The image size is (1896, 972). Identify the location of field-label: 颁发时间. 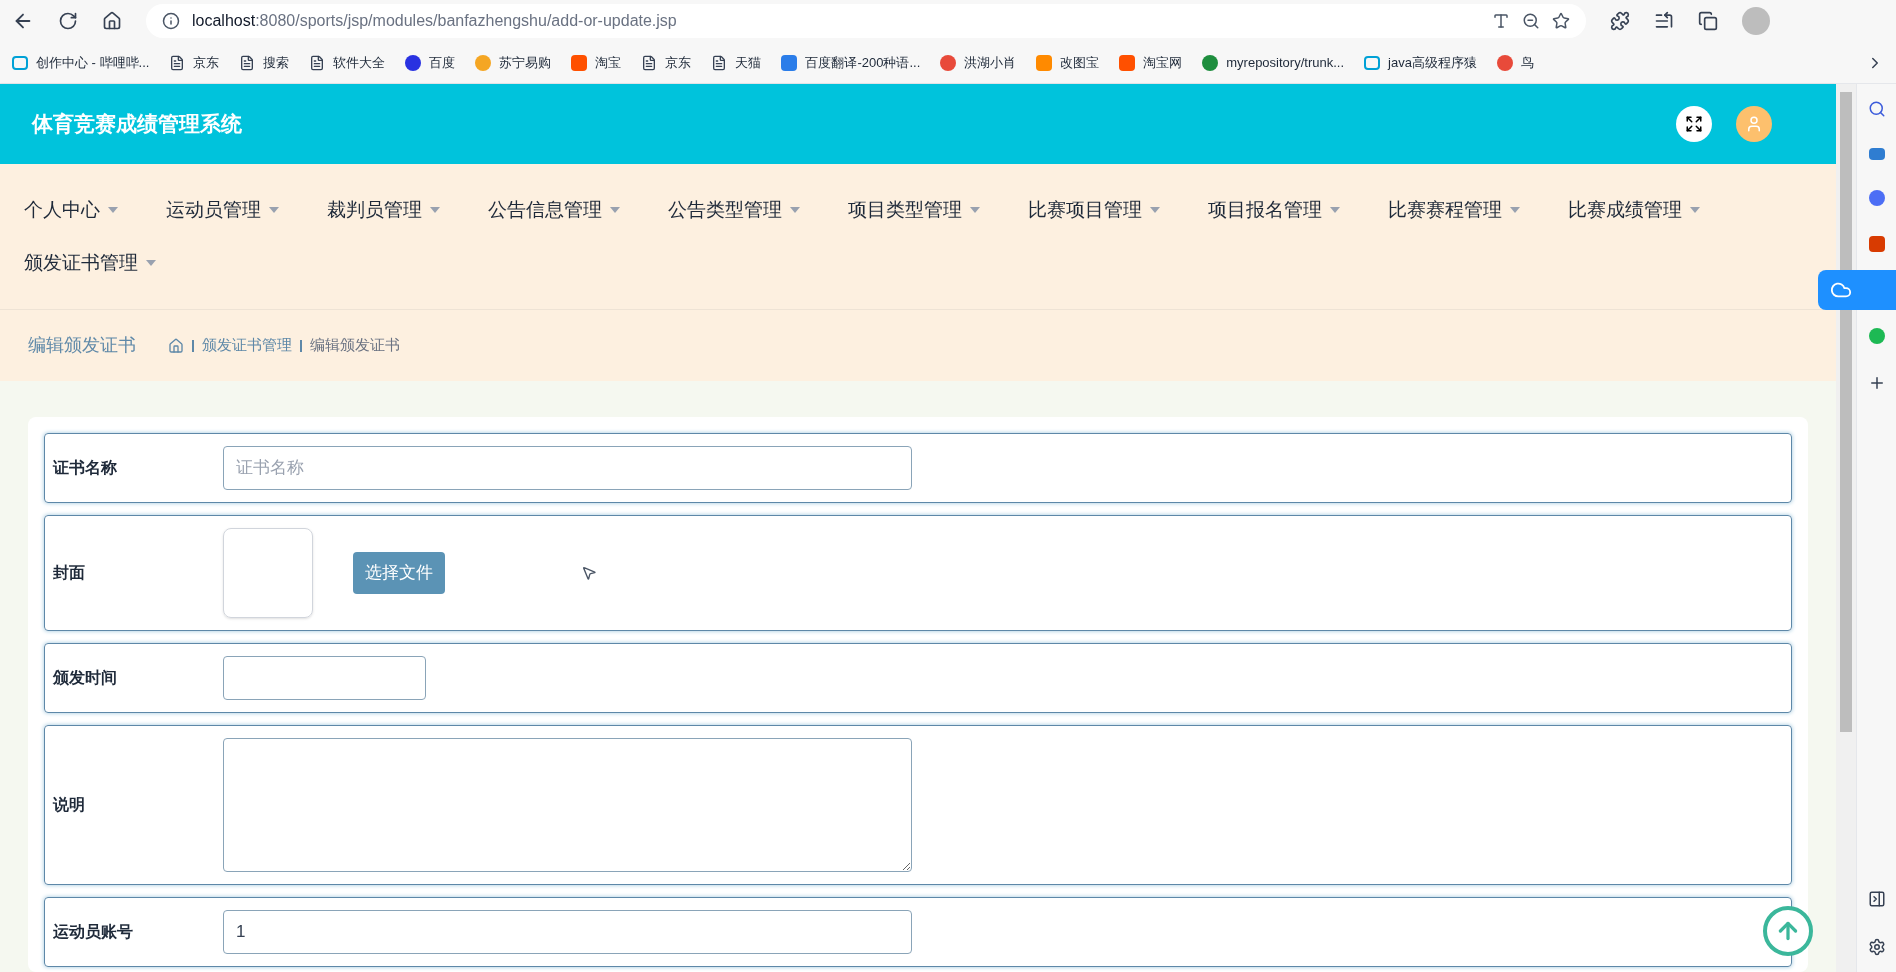
(85, 678).